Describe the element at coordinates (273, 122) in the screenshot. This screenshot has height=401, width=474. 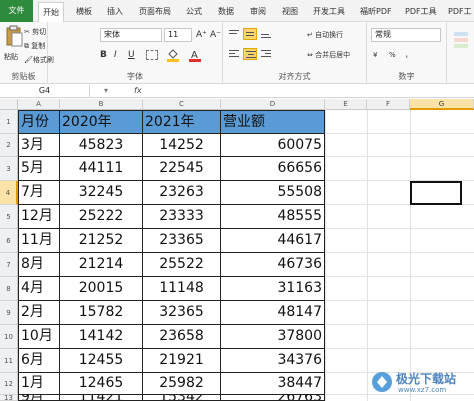
I see `table-header-cell: 营业额` at that location.